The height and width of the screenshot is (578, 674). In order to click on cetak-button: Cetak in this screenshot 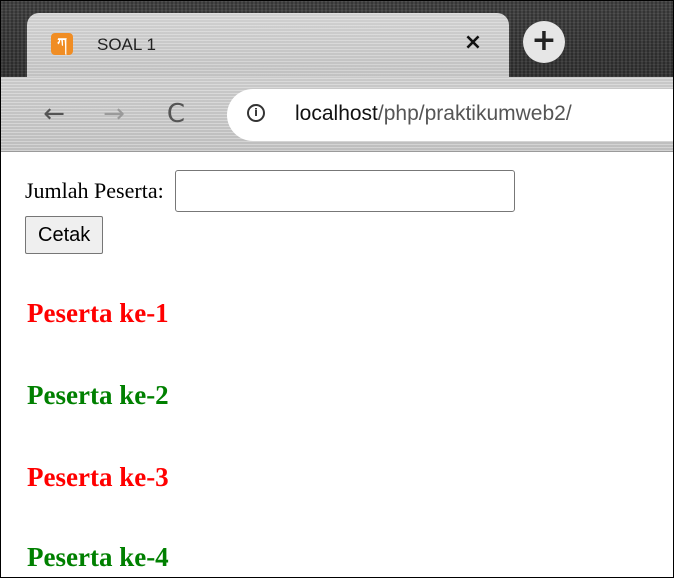, I will do `click(64, 235)`.